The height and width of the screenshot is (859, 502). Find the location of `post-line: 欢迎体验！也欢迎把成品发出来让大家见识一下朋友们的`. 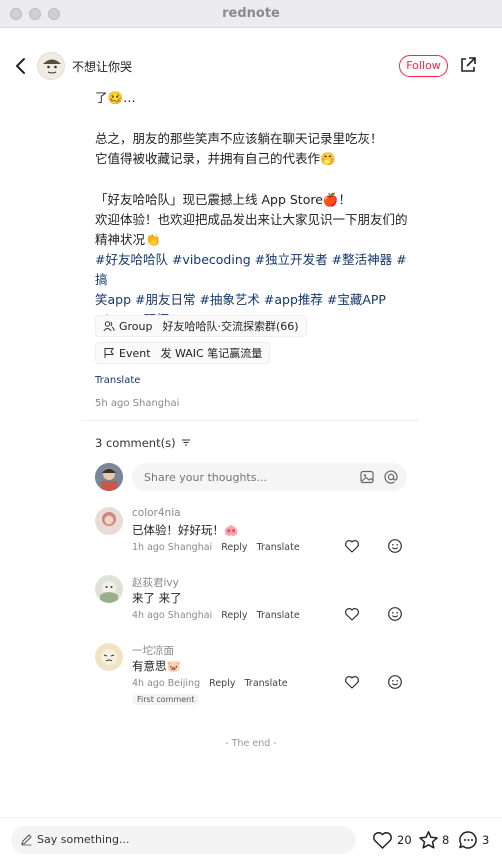

post-line: 欢迎体验！也欢迎把成品发出来让大家见识一下朋友们的 is located at coordinates (251, 219).